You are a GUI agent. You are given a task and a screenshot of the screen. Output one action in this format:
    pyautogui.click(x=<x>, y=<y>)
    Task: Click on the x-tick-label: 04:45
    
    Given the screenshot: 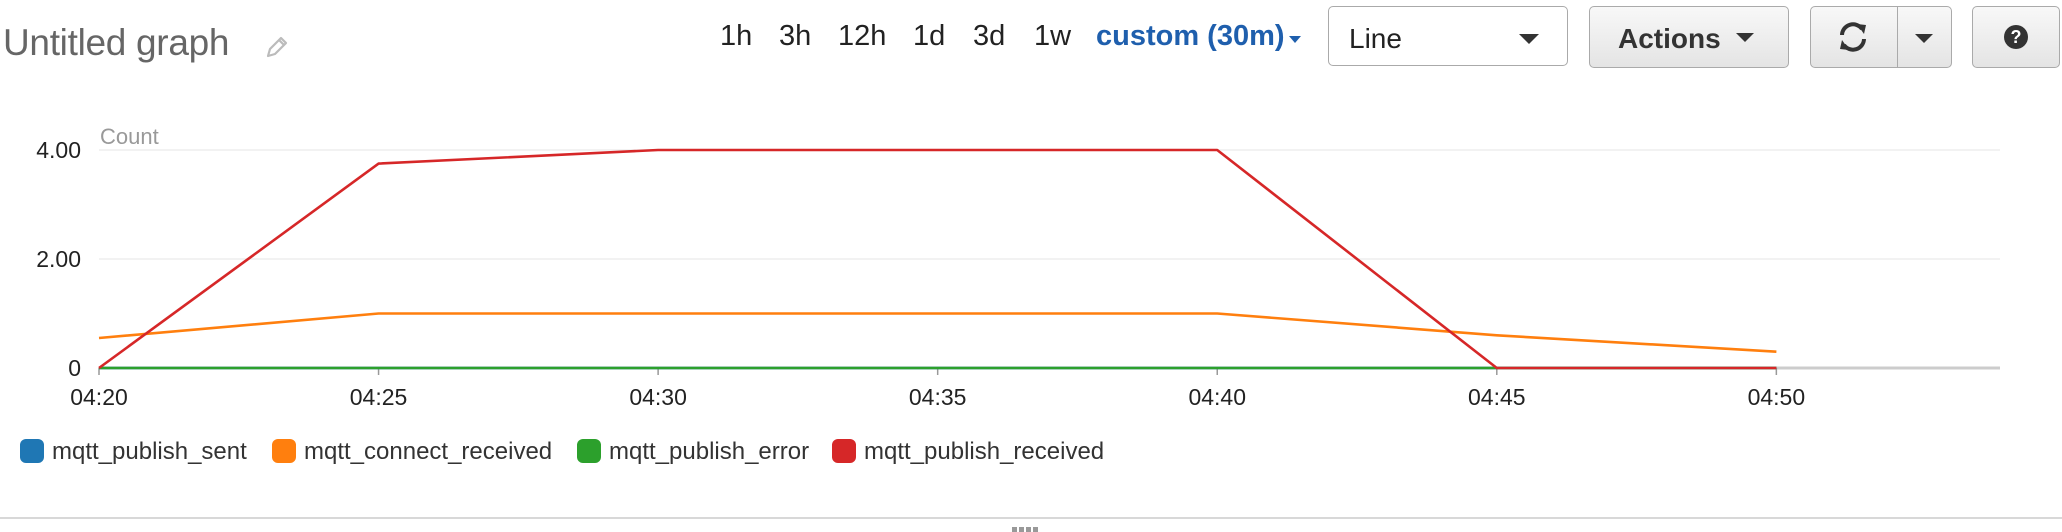 What is the action you would take?
    pyautogui.click(x=1497, y=397)
    